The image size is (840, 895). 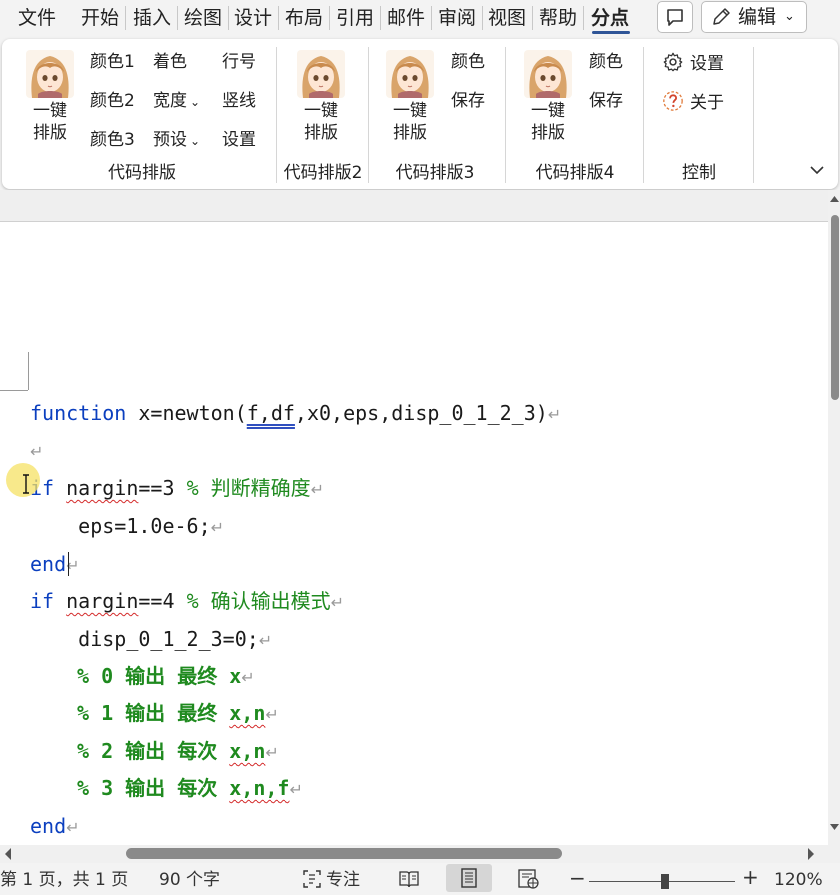 I want to click on zoom-out-button: −, so click(x=577, y=878).